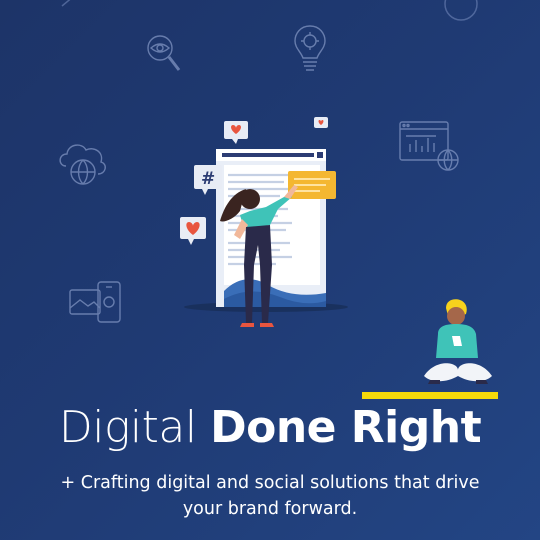  What do you see at coordinates (96, 302) in the screenshot?
I see `mobile-photo-icon` at bounding box center [96, 302].